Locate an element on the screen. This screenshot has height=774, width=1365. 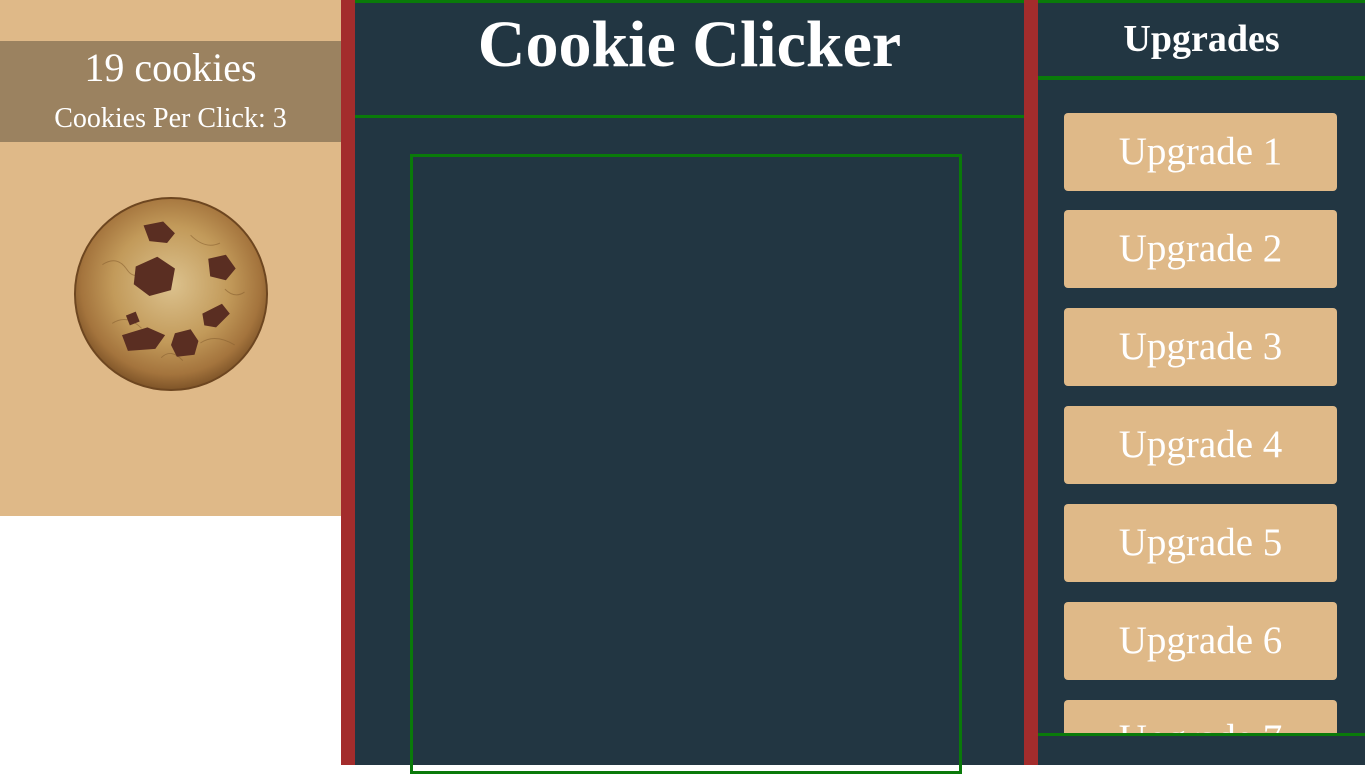
upgrades-footer is located at coordinates (1201, 749).